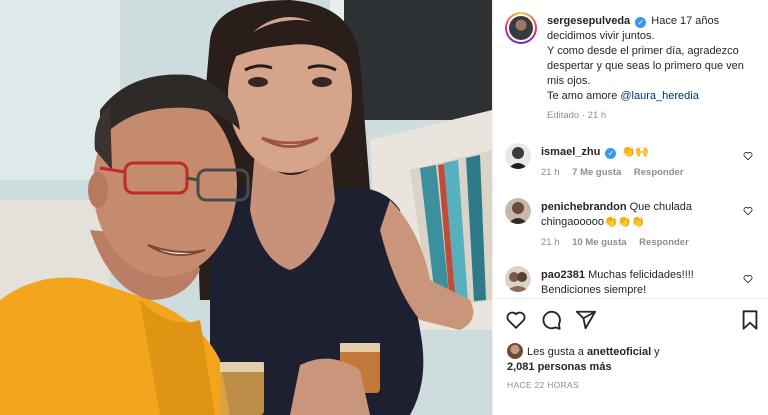 This screenshot has height=415, width=768. I want to click on caption-line-3: Te amo amore, so click(584, 96).